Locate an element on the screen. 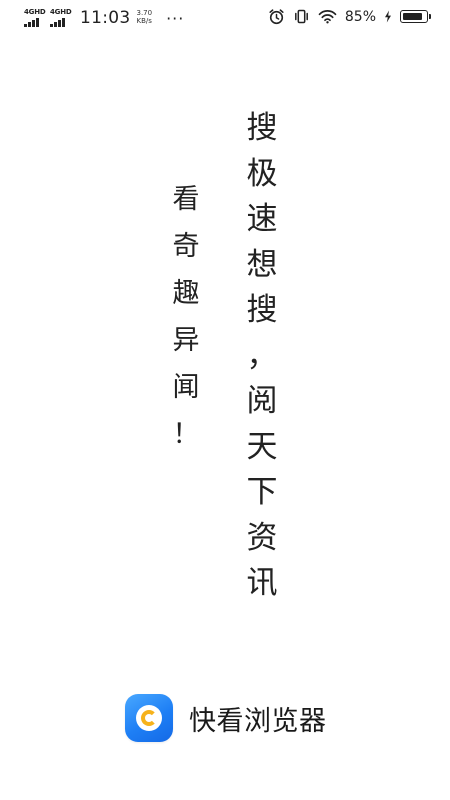 This screenshot has height=800, width=450. charging-icon is located at coordinates (388, 16).